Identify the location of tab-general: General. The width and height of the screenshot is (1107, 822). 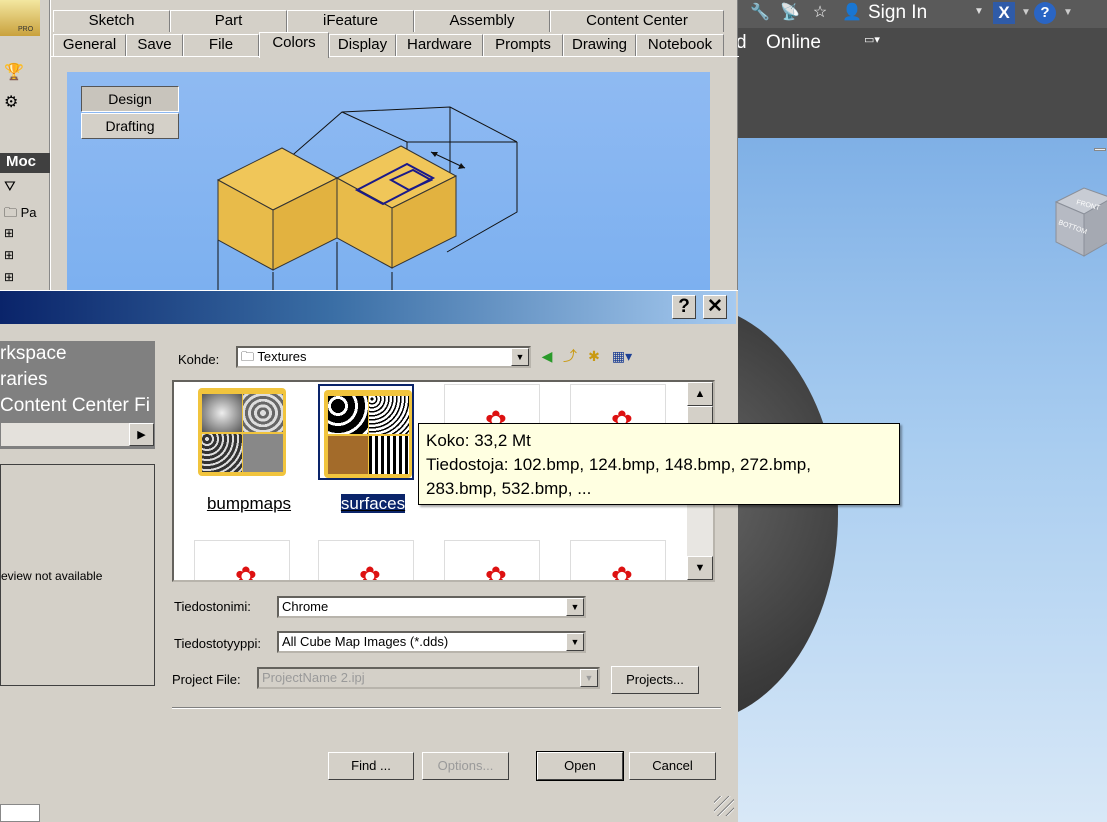
(89, 45).